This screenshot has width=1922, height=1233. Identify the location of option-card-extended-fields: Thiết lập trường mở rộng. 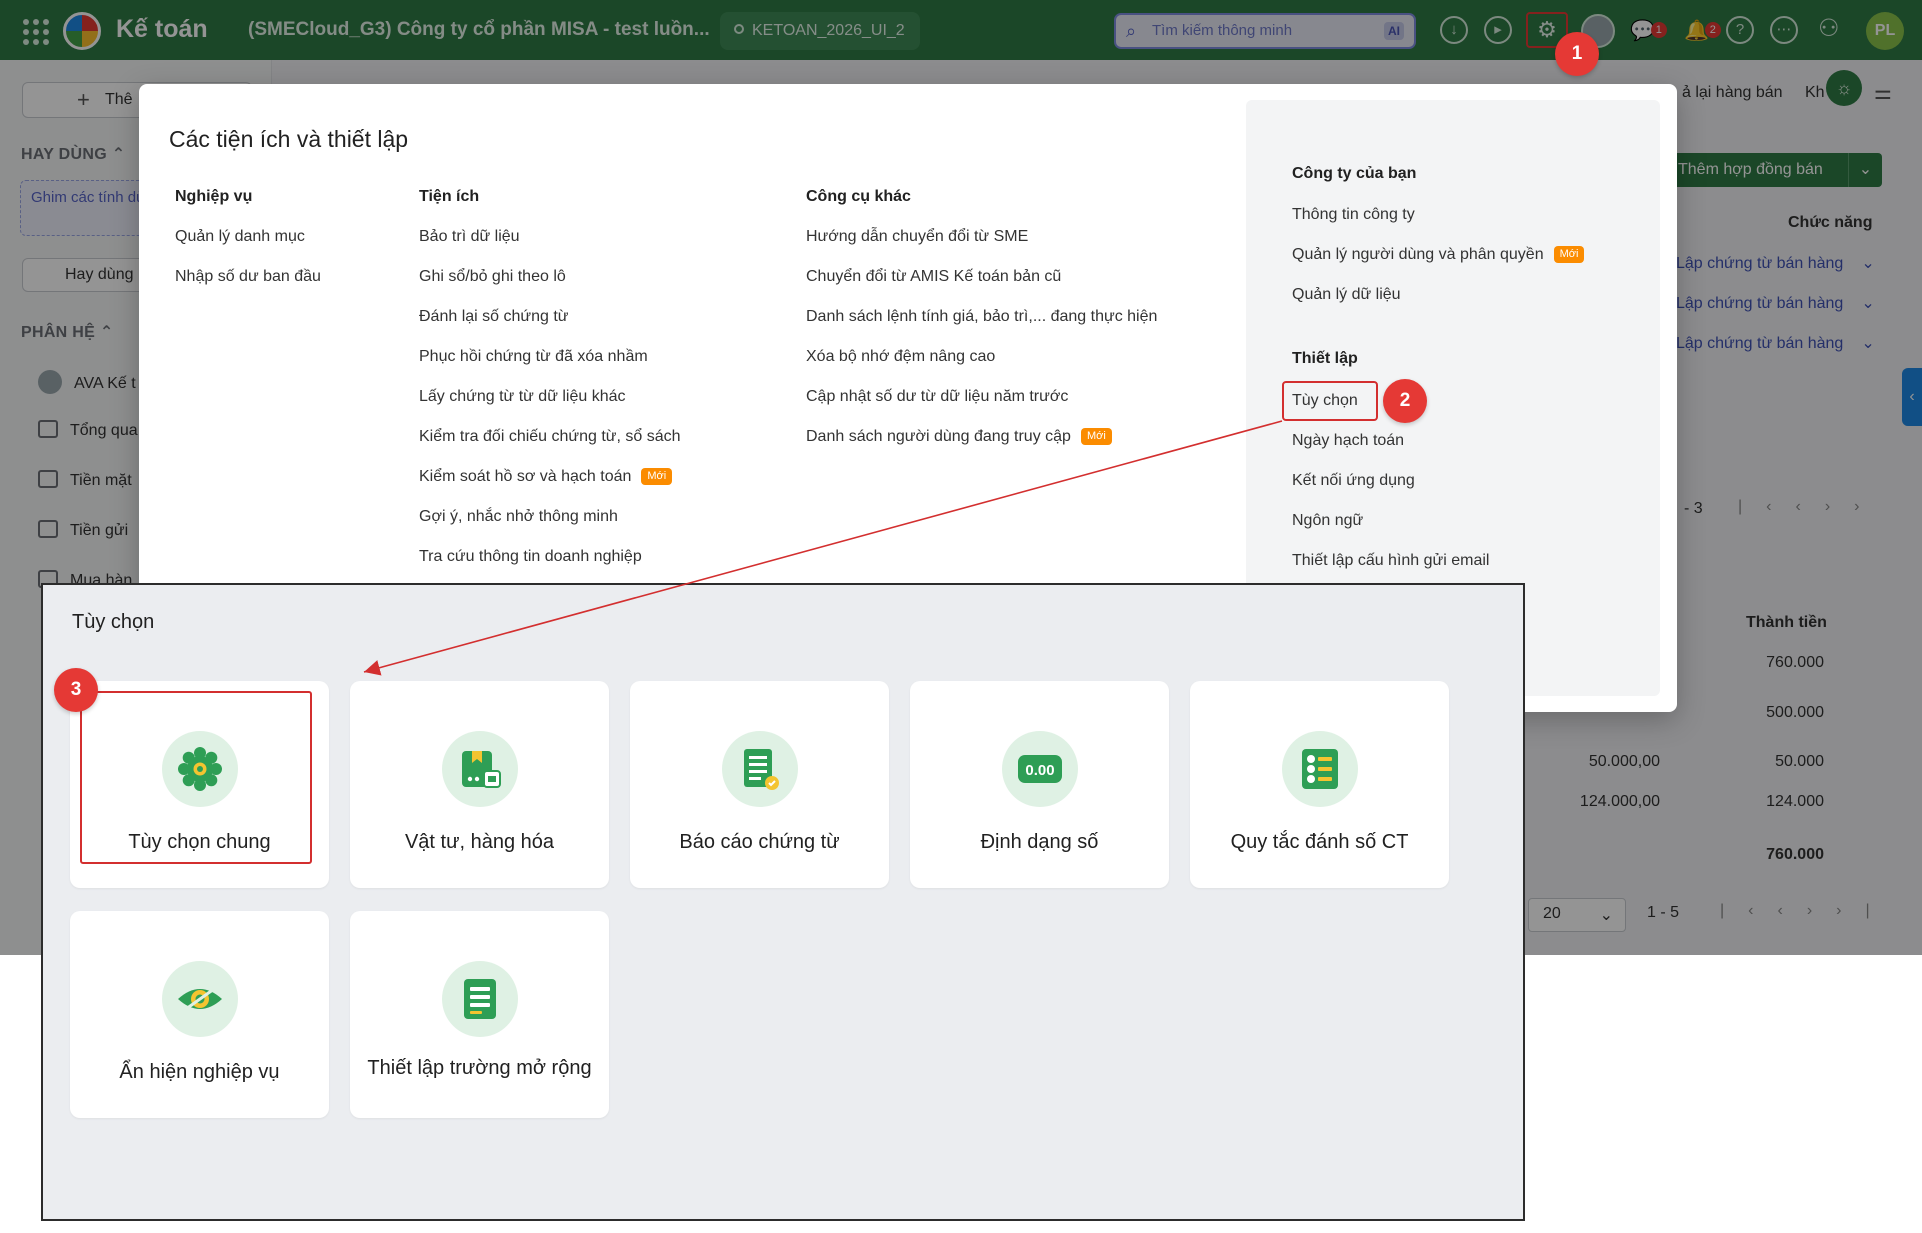
(479, 1014).